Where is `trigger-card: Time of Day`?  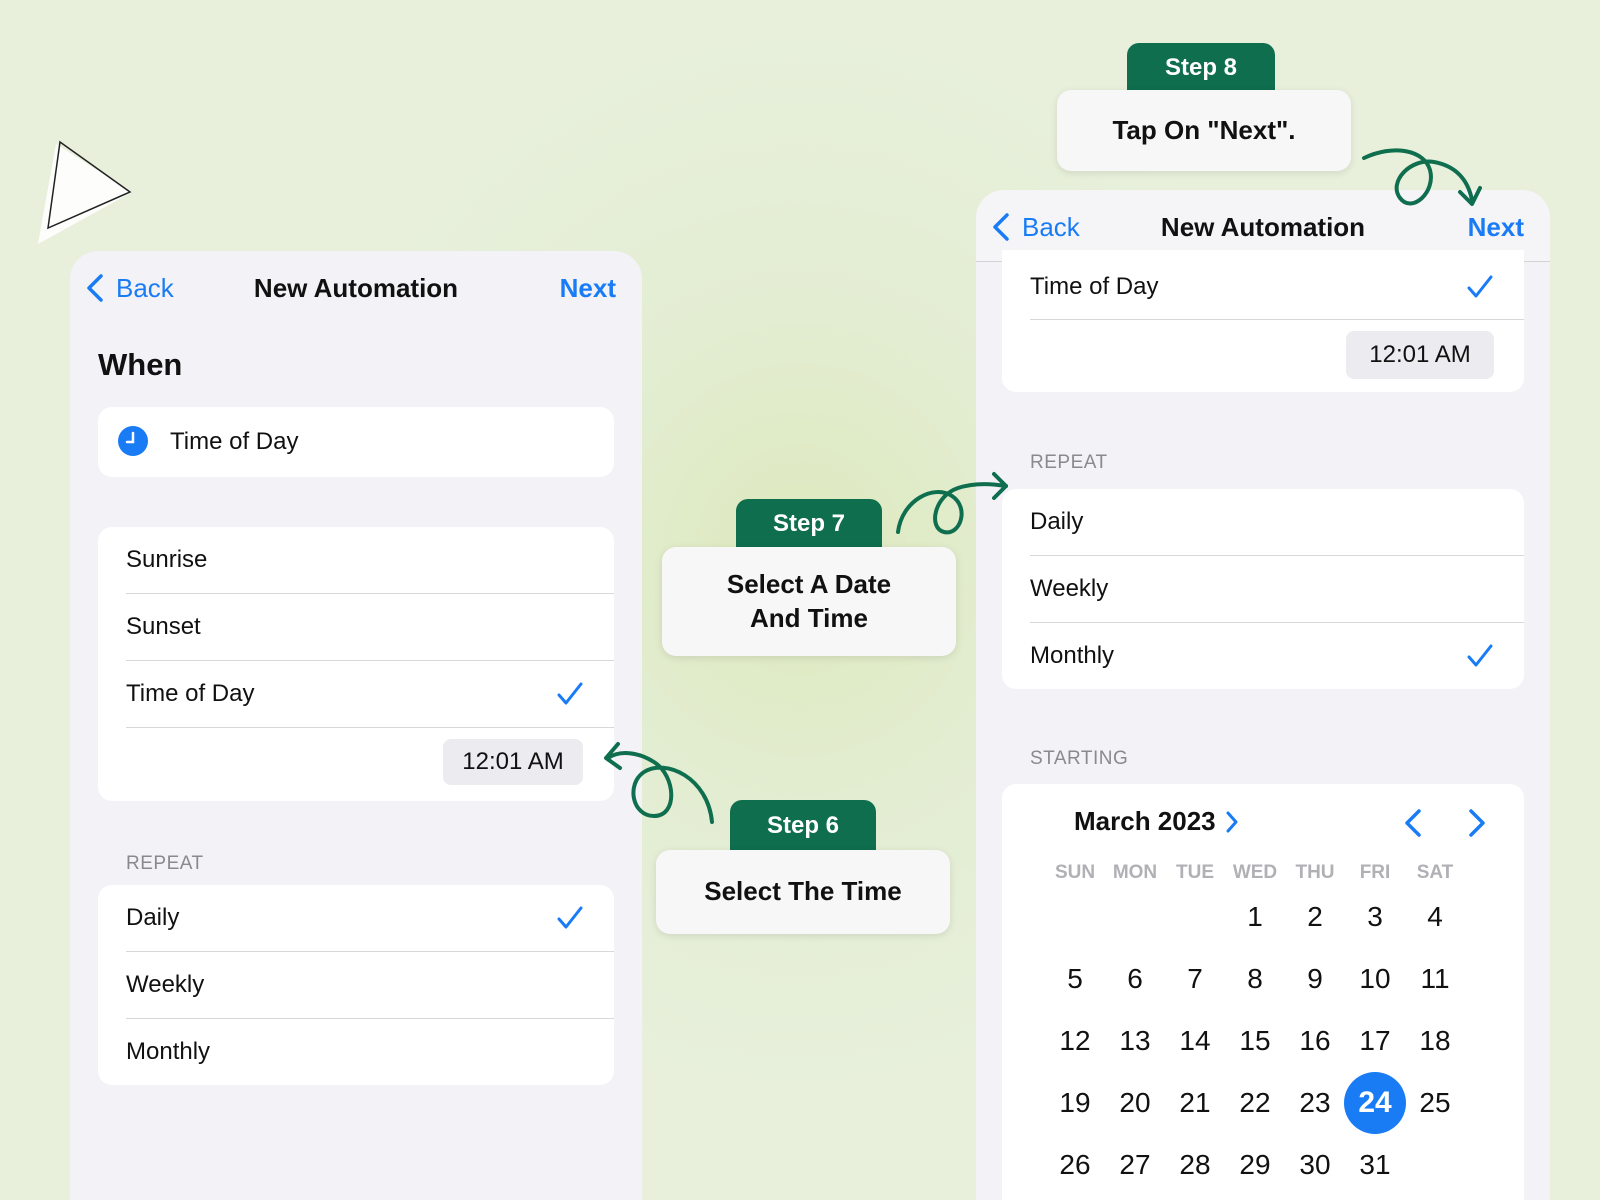 trigger-card: Time of Day is located at coordinates (356, 442).